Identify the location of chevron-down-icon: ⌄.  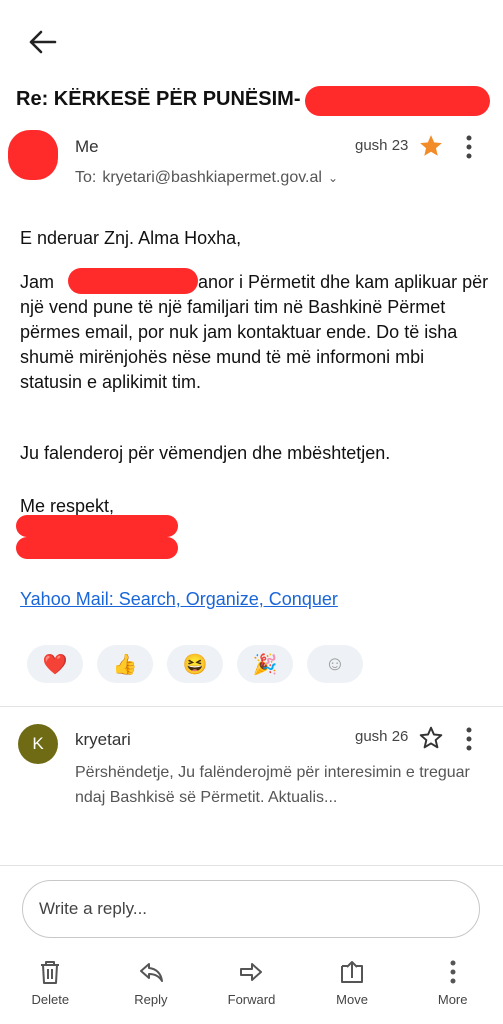
(333, 178).